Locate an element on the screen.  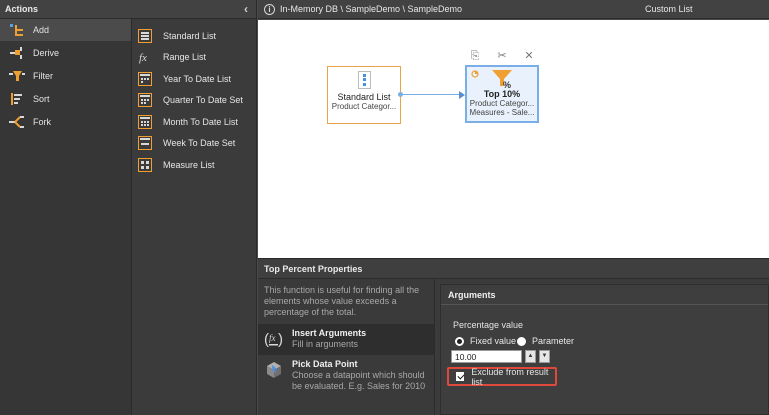
item-label: Month To Date List is located at coordinates (200, 121).